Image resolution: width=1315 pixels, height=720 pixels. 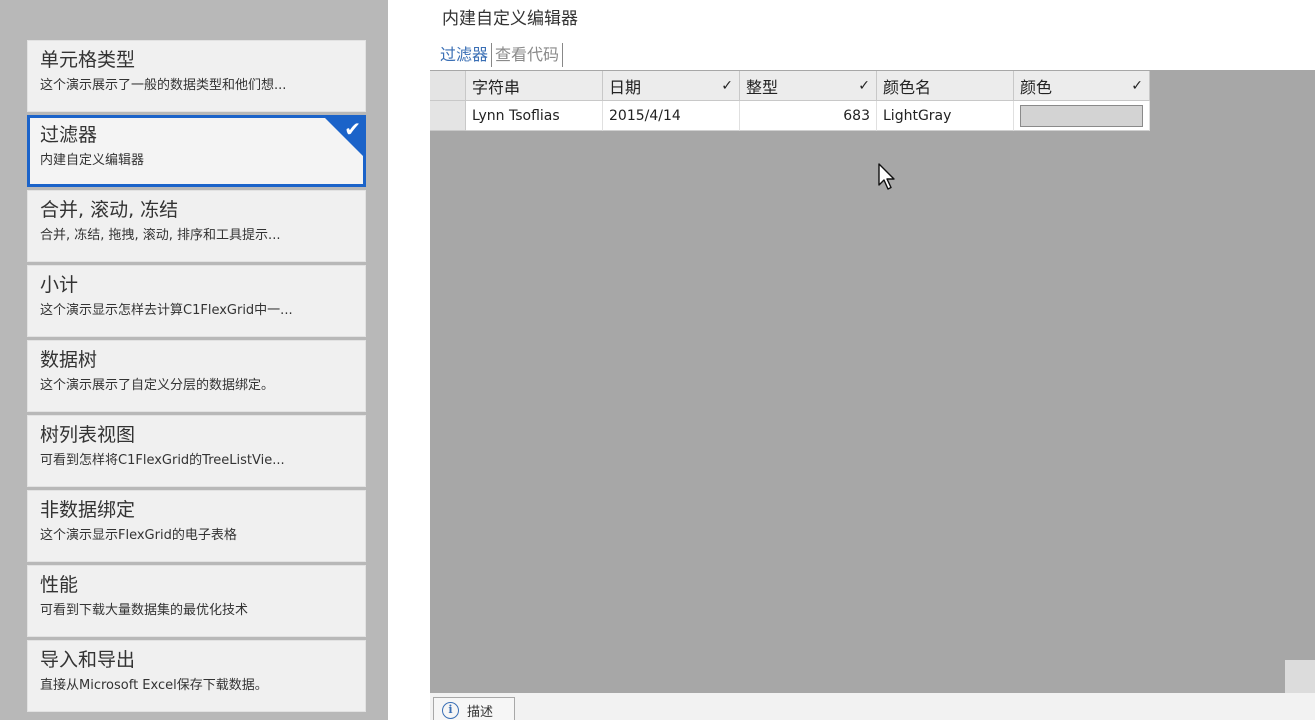 I want to click on cell-color-name: LightGray, so click(x=945, y=116).